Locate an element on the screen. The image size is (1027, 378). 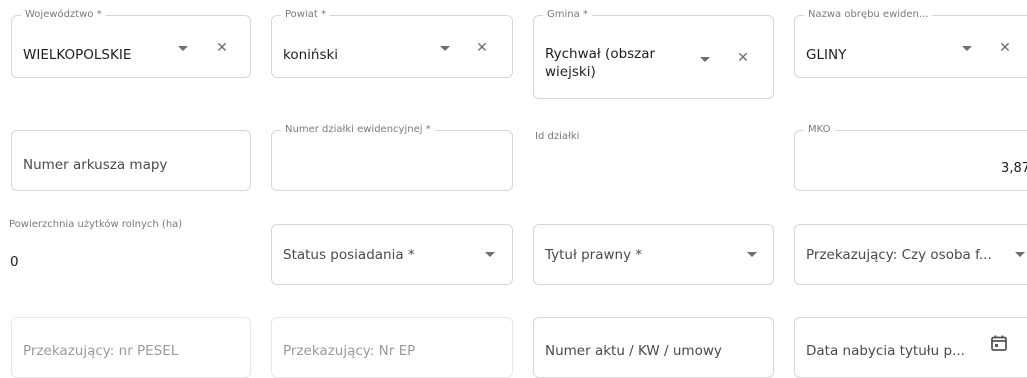
powierzchnia-field: Powierzchnia użytków rolnych (ha) 0 is located at coordinates (129, 248).